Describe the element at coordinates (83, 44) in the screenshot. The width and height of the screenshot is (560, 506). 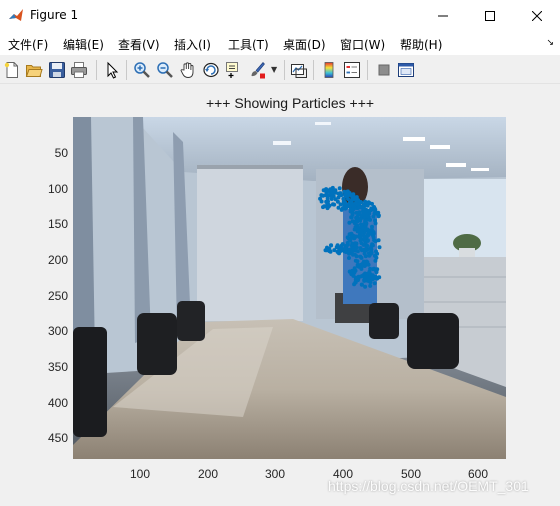
I see `menu-edit: 编辑(E)` at that location.